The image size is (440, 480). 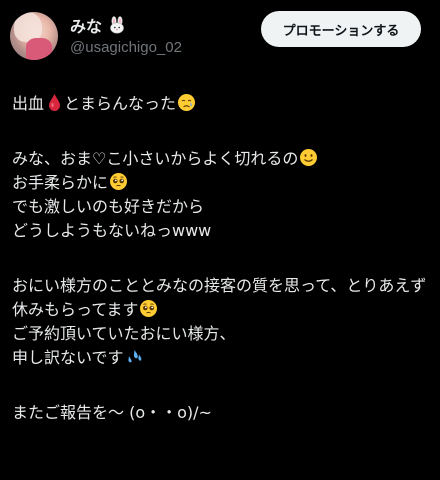 I want to click on post-line: ご予約頂いていたおにい様方、, so click(x=124, y=333).